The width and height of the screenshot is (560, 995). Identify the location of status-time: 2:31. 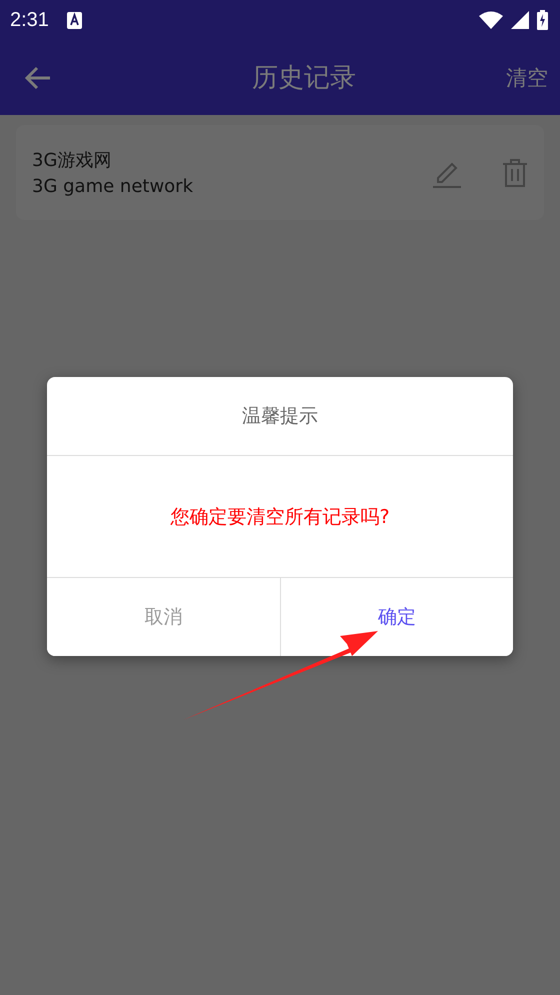
(29, 20).